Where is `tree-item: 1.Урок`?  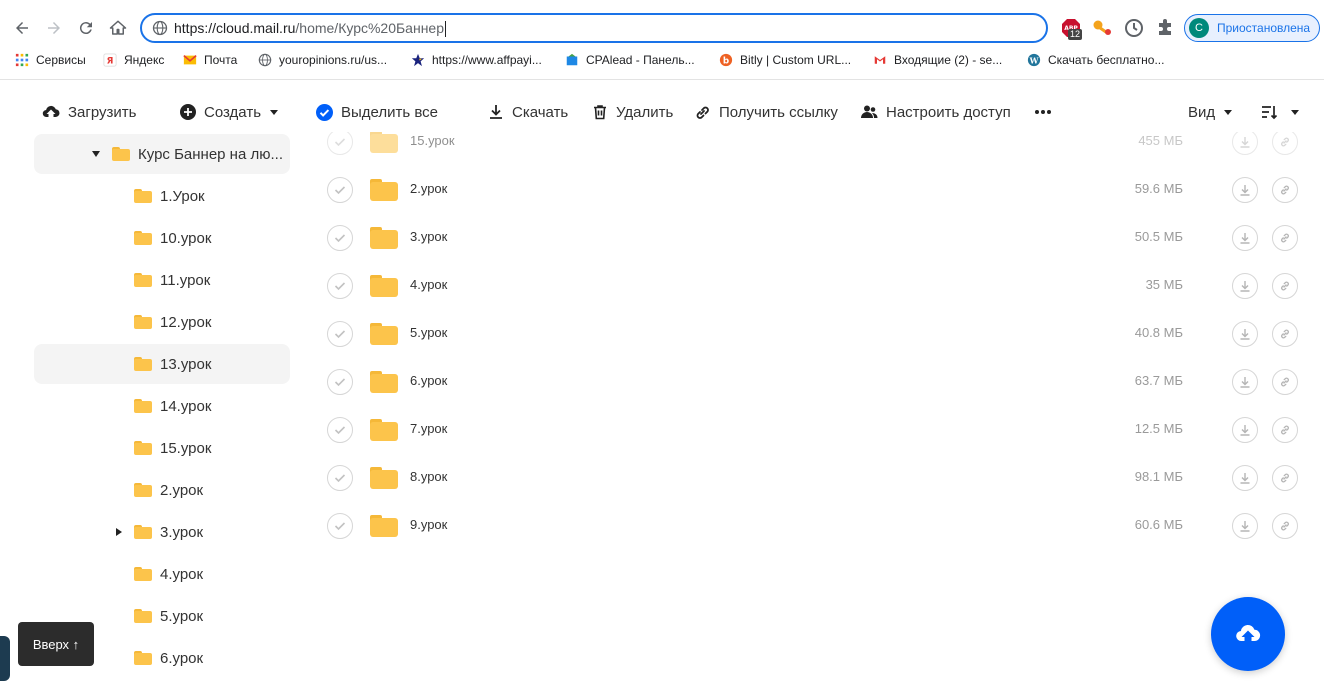
tree-item: 1.Урок is located at coordinates (162, 196).